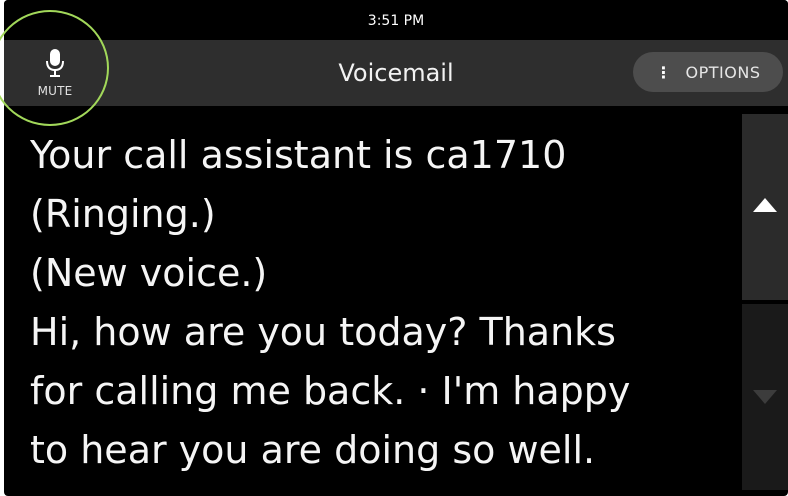  I want to click on status-time: 3:51 PM, so click(396, 21).